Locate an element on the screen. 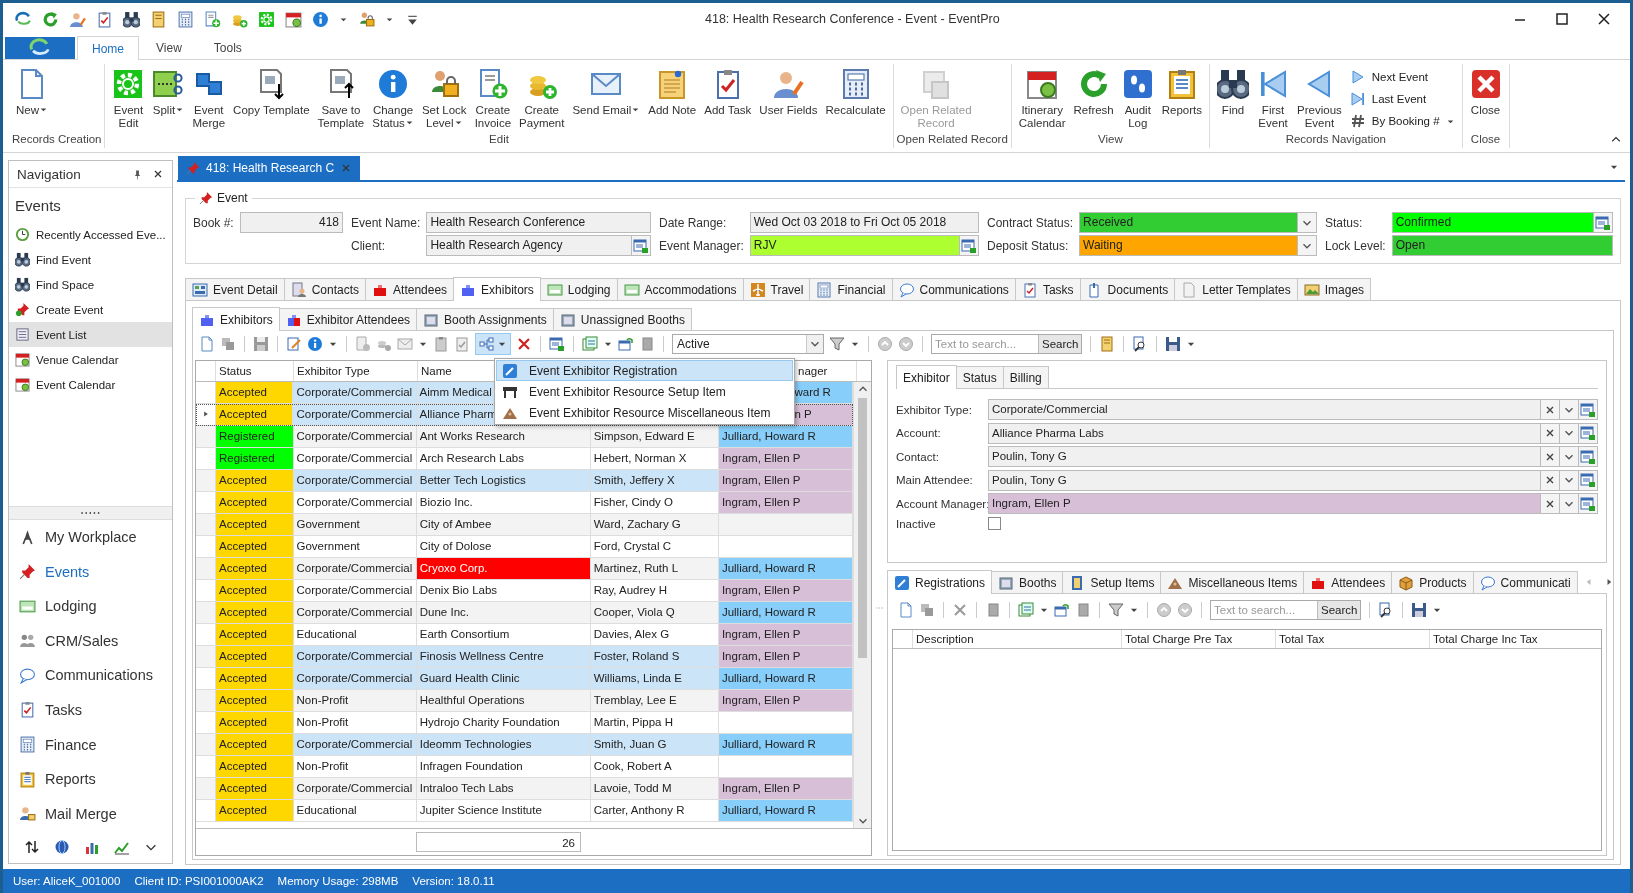 The width and height of the screenshot is (1633, 893). calculator-icon is located at coordinates (185, 19).